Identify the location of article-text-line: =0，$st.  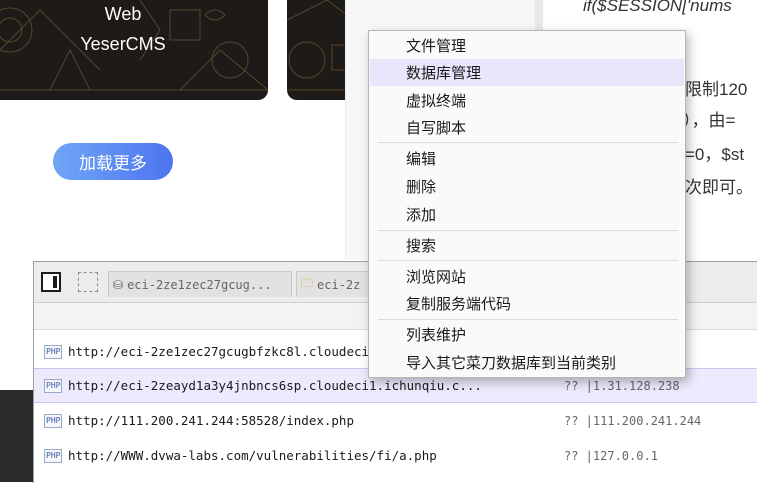
(715, 154).